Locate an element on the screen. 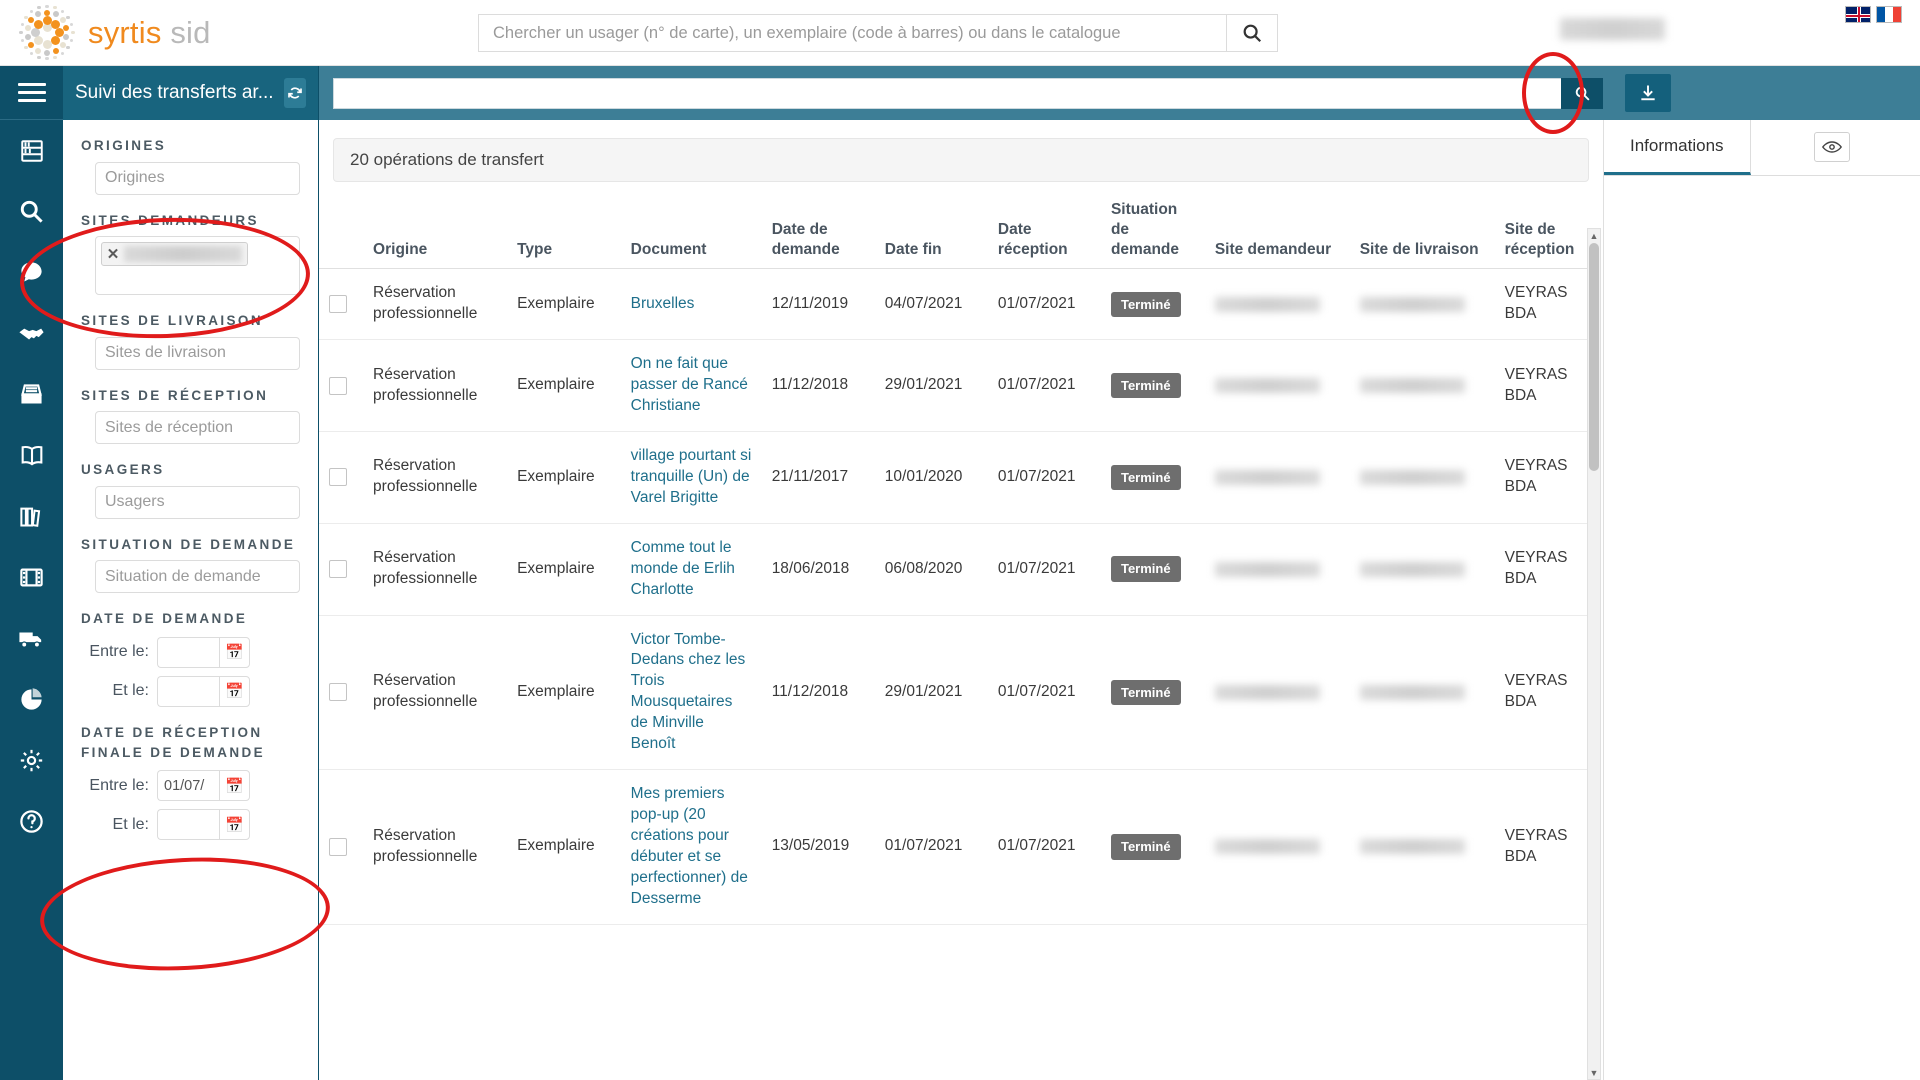 This screenshot has height=1080, width=1920. rail-item-statistiques is located at coordinates (31, 699).